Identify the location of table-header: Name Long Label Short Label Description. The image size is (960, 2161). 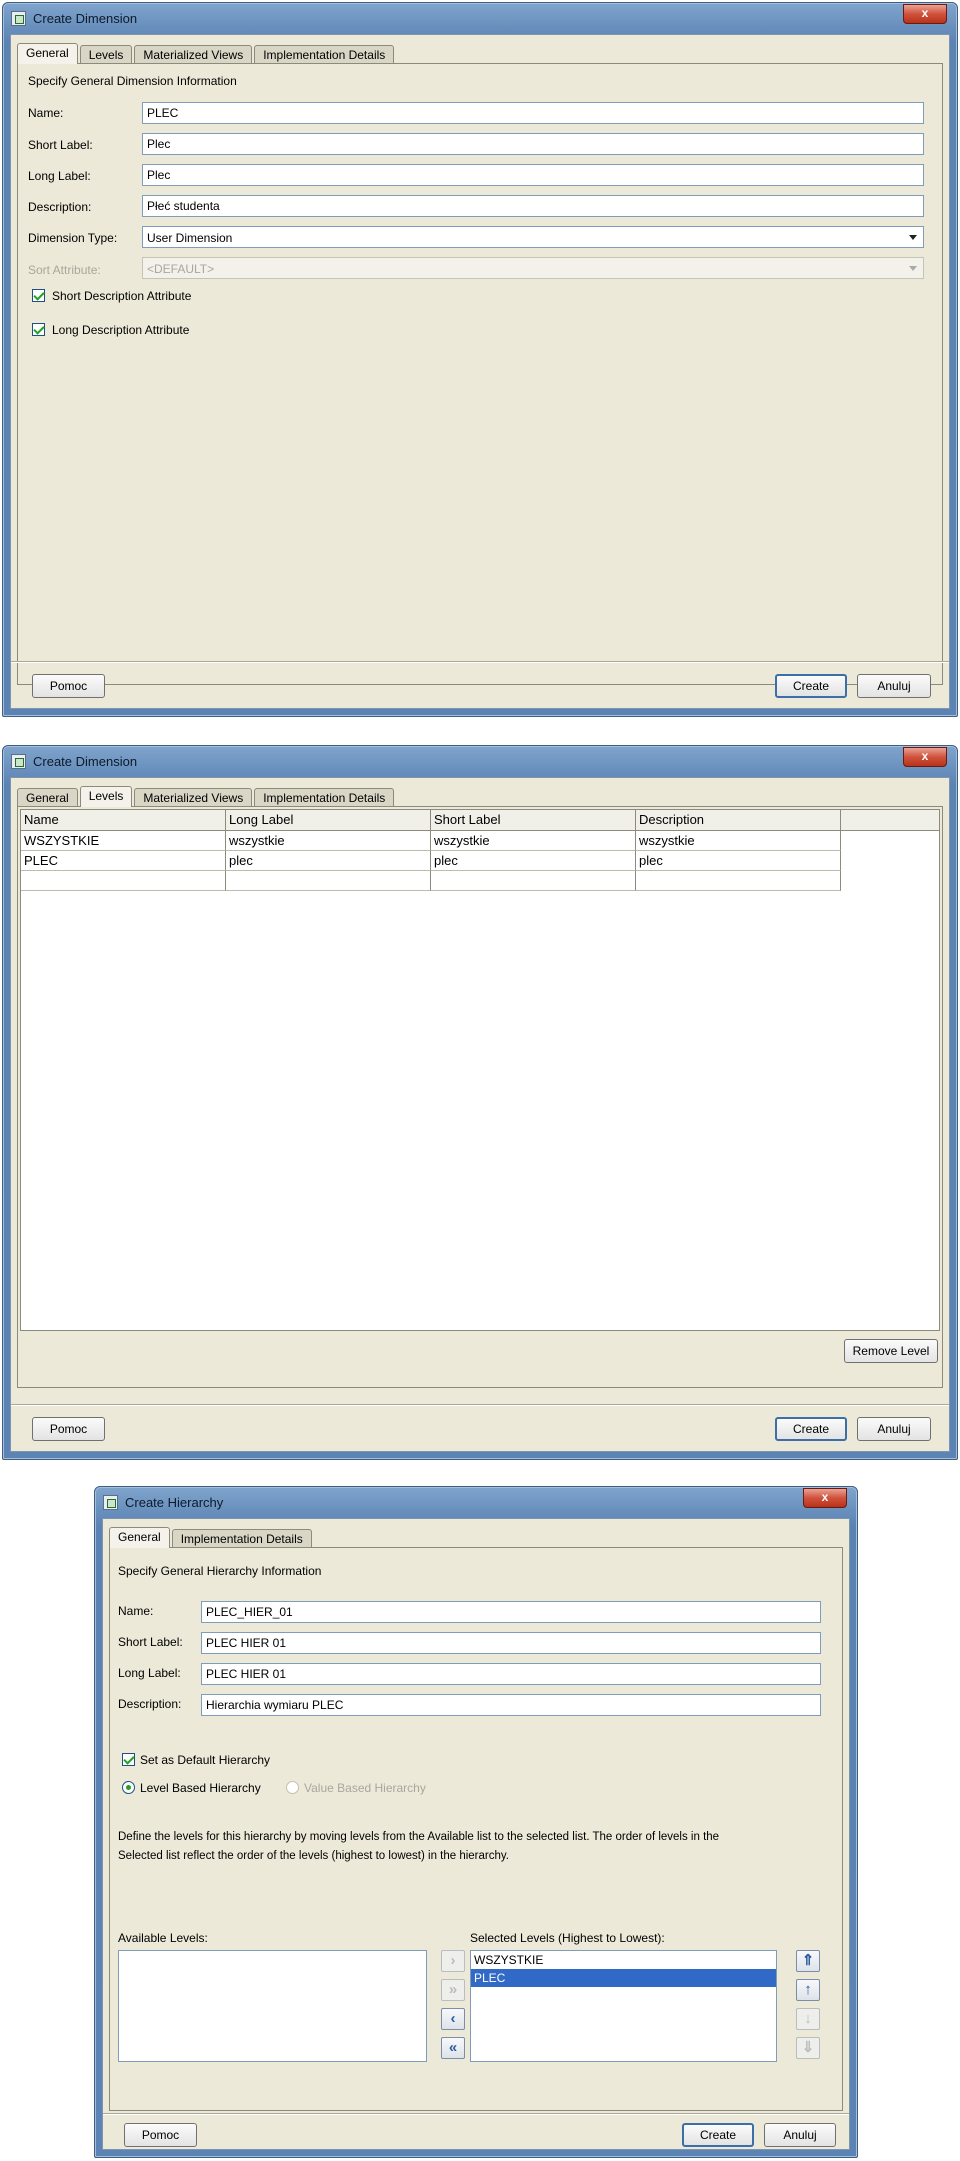
(480, 820).